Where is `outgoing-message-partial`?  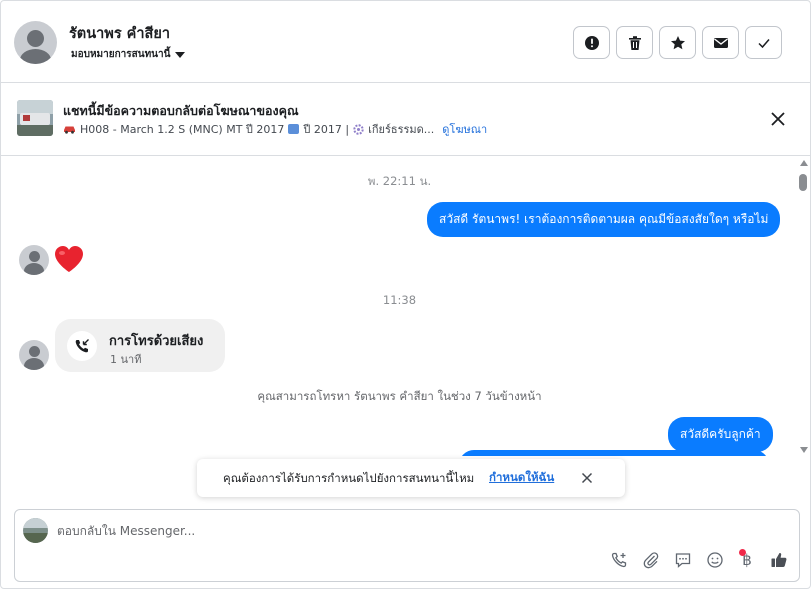
outgoing-message-partial is located at coordinates (614, 453).